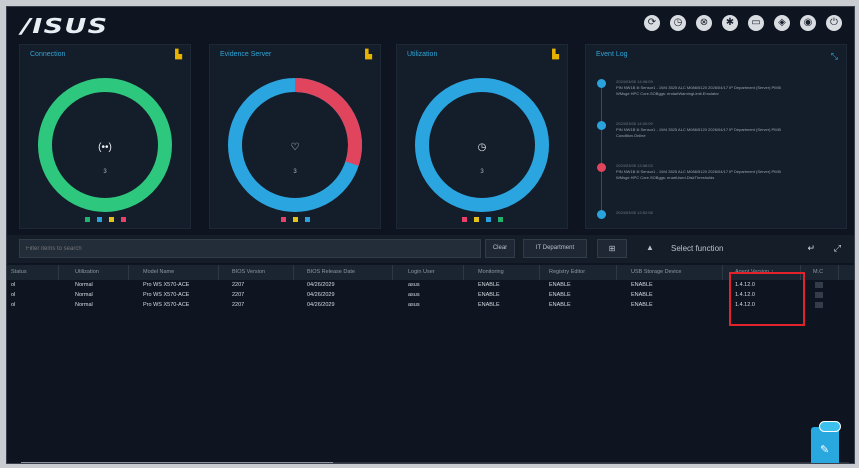 The height and width of the screenshot is (468, 859). What do you see at coordinates (782, 23) in the screenshot?
I see `shield-icon: ◈` at bounding box center [782, 23].